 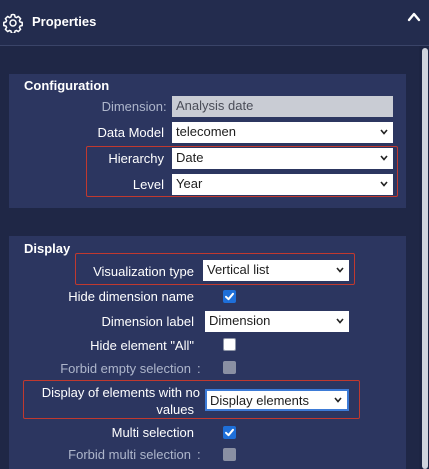 I want to click on configuration-title: Configuration, so click(x=67, y=85).